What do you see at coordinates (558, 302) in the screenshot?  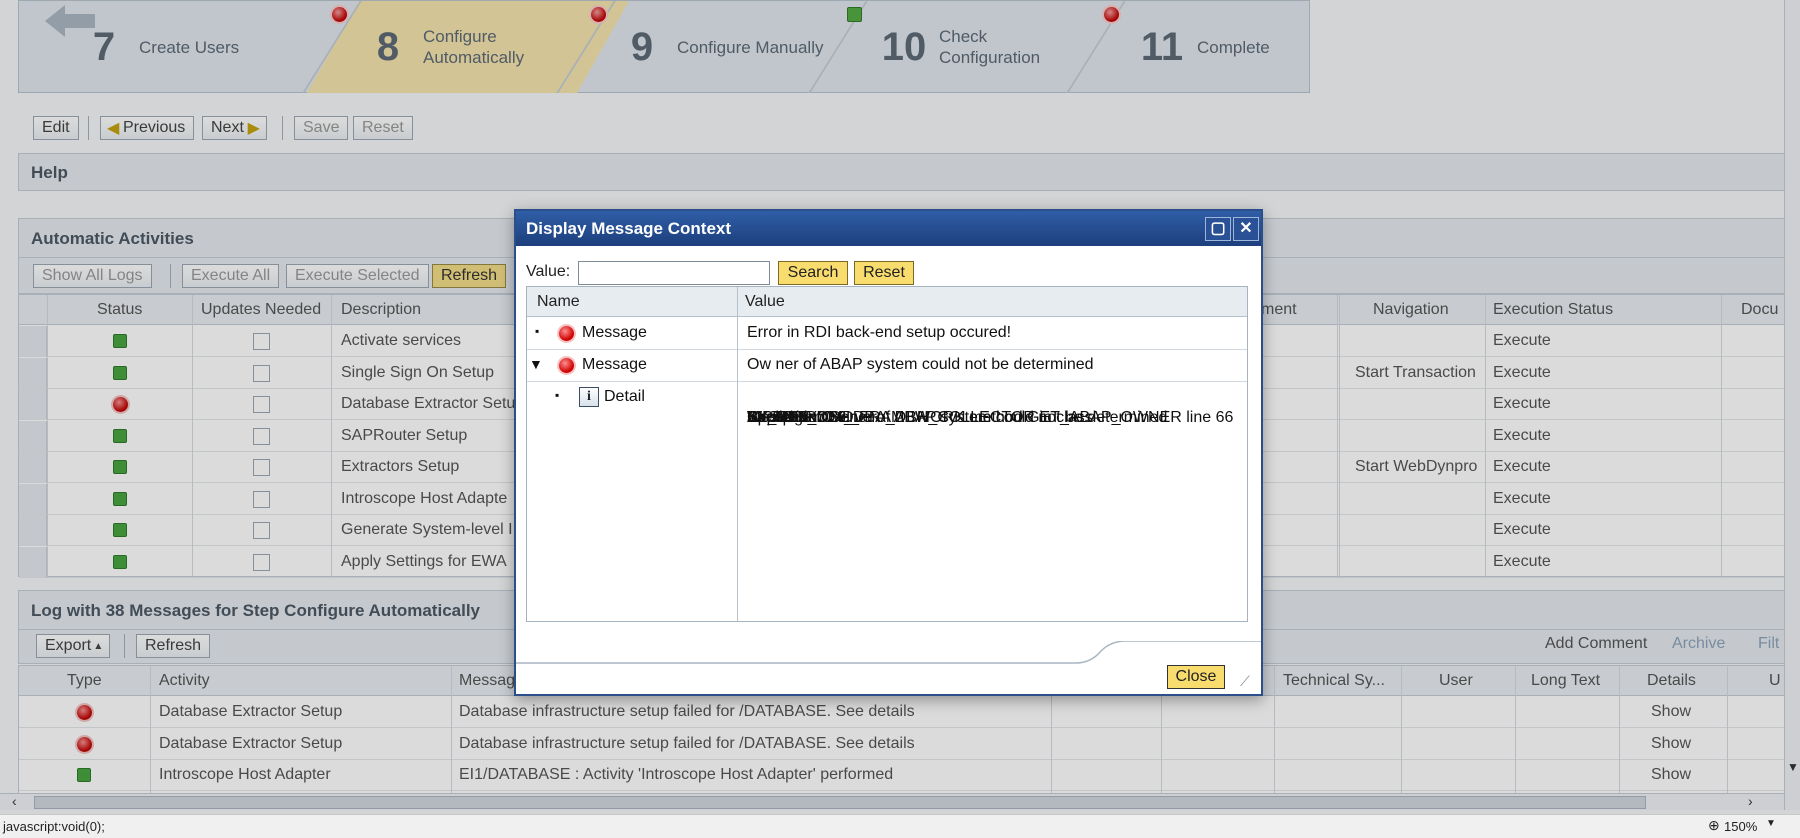 I see `header-name: Name` at bounding box center [558, 302].